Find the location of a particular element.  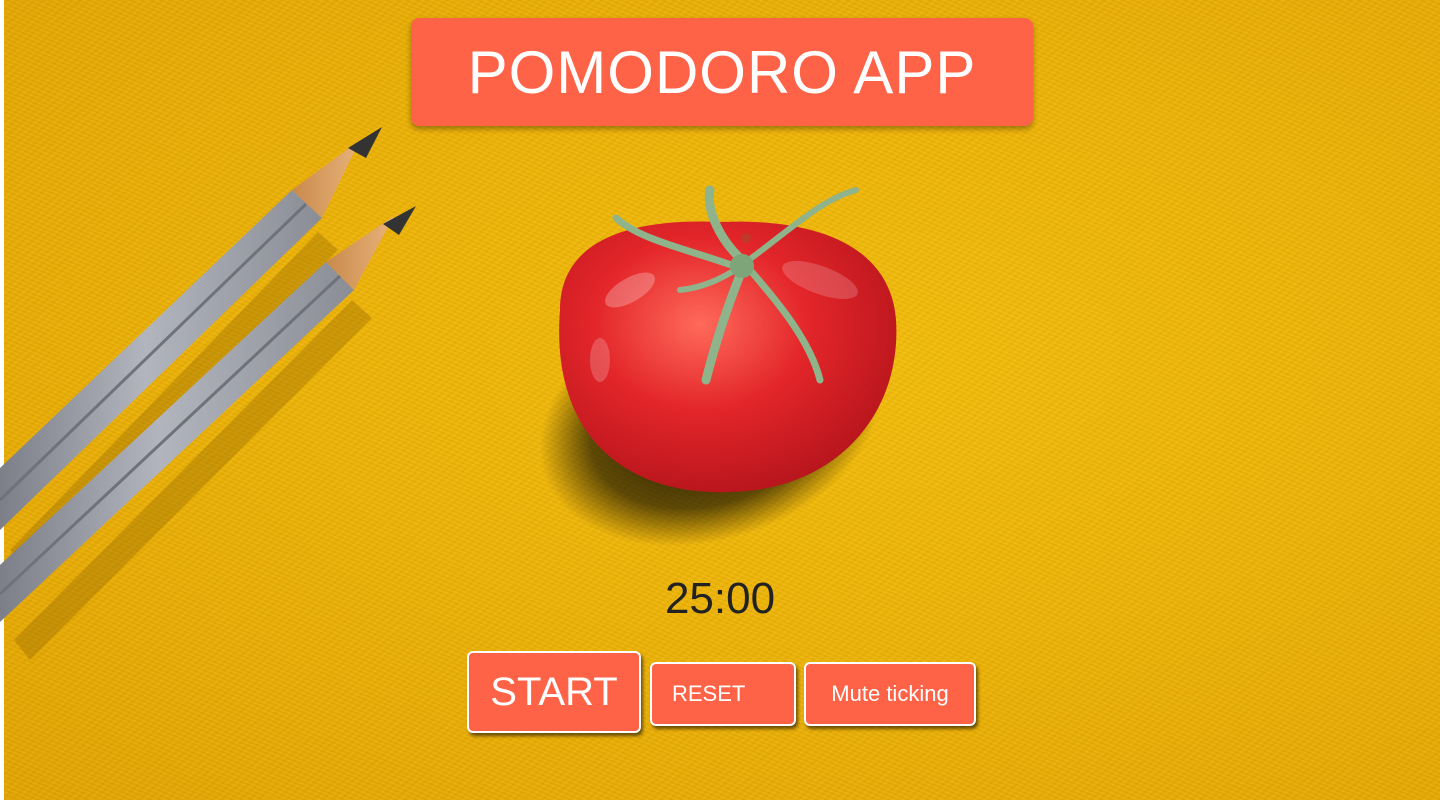

title-banner: POMODORO APP is located at coordinates (722, 72).